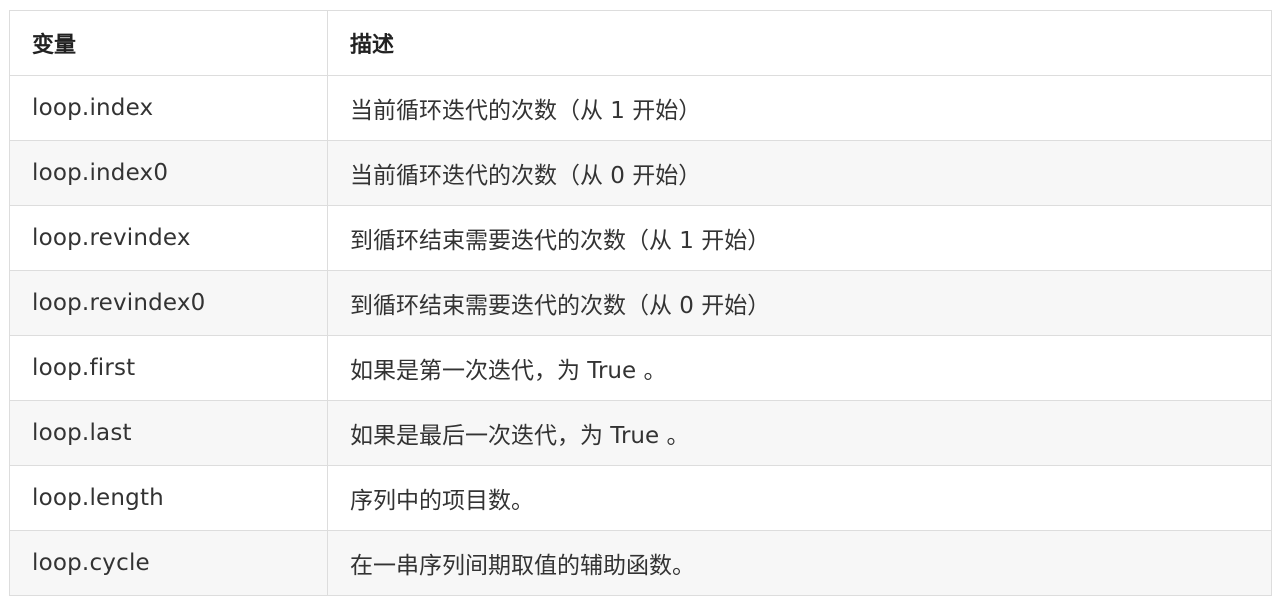 The image size is (1272, 607). I want to click on table-row: loop.last 如果是最后一次迭代，为 True 。, so click(640, 433).